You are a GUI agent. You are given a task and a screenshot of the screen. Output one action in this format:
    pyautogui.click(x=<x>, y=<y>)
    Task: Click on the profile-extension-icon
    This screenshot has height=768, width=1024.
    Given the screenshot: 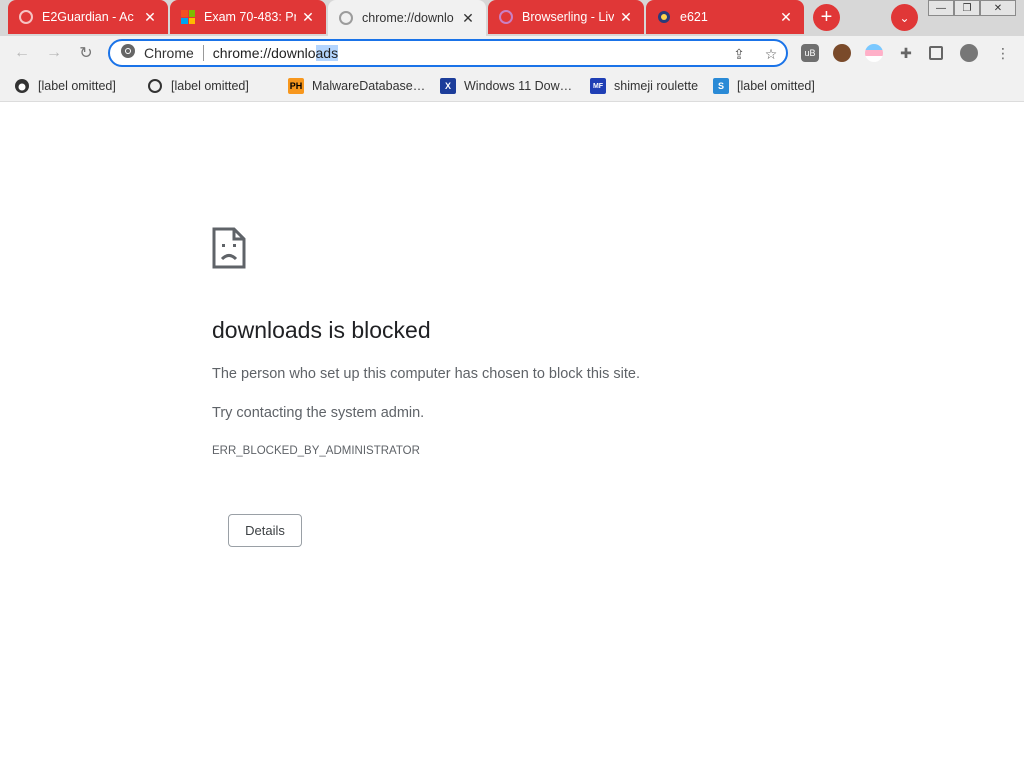 What is the action you would take?
    pyautogui.click(x=842, y=53)
    